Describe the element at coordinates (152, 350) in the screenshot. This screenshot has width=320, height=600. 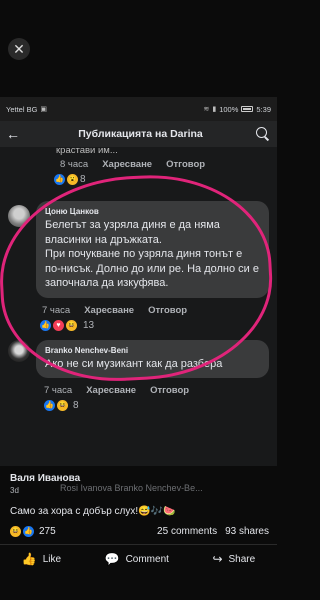
I see `commenter-name: Branko Nenchev-Beni` at that location.